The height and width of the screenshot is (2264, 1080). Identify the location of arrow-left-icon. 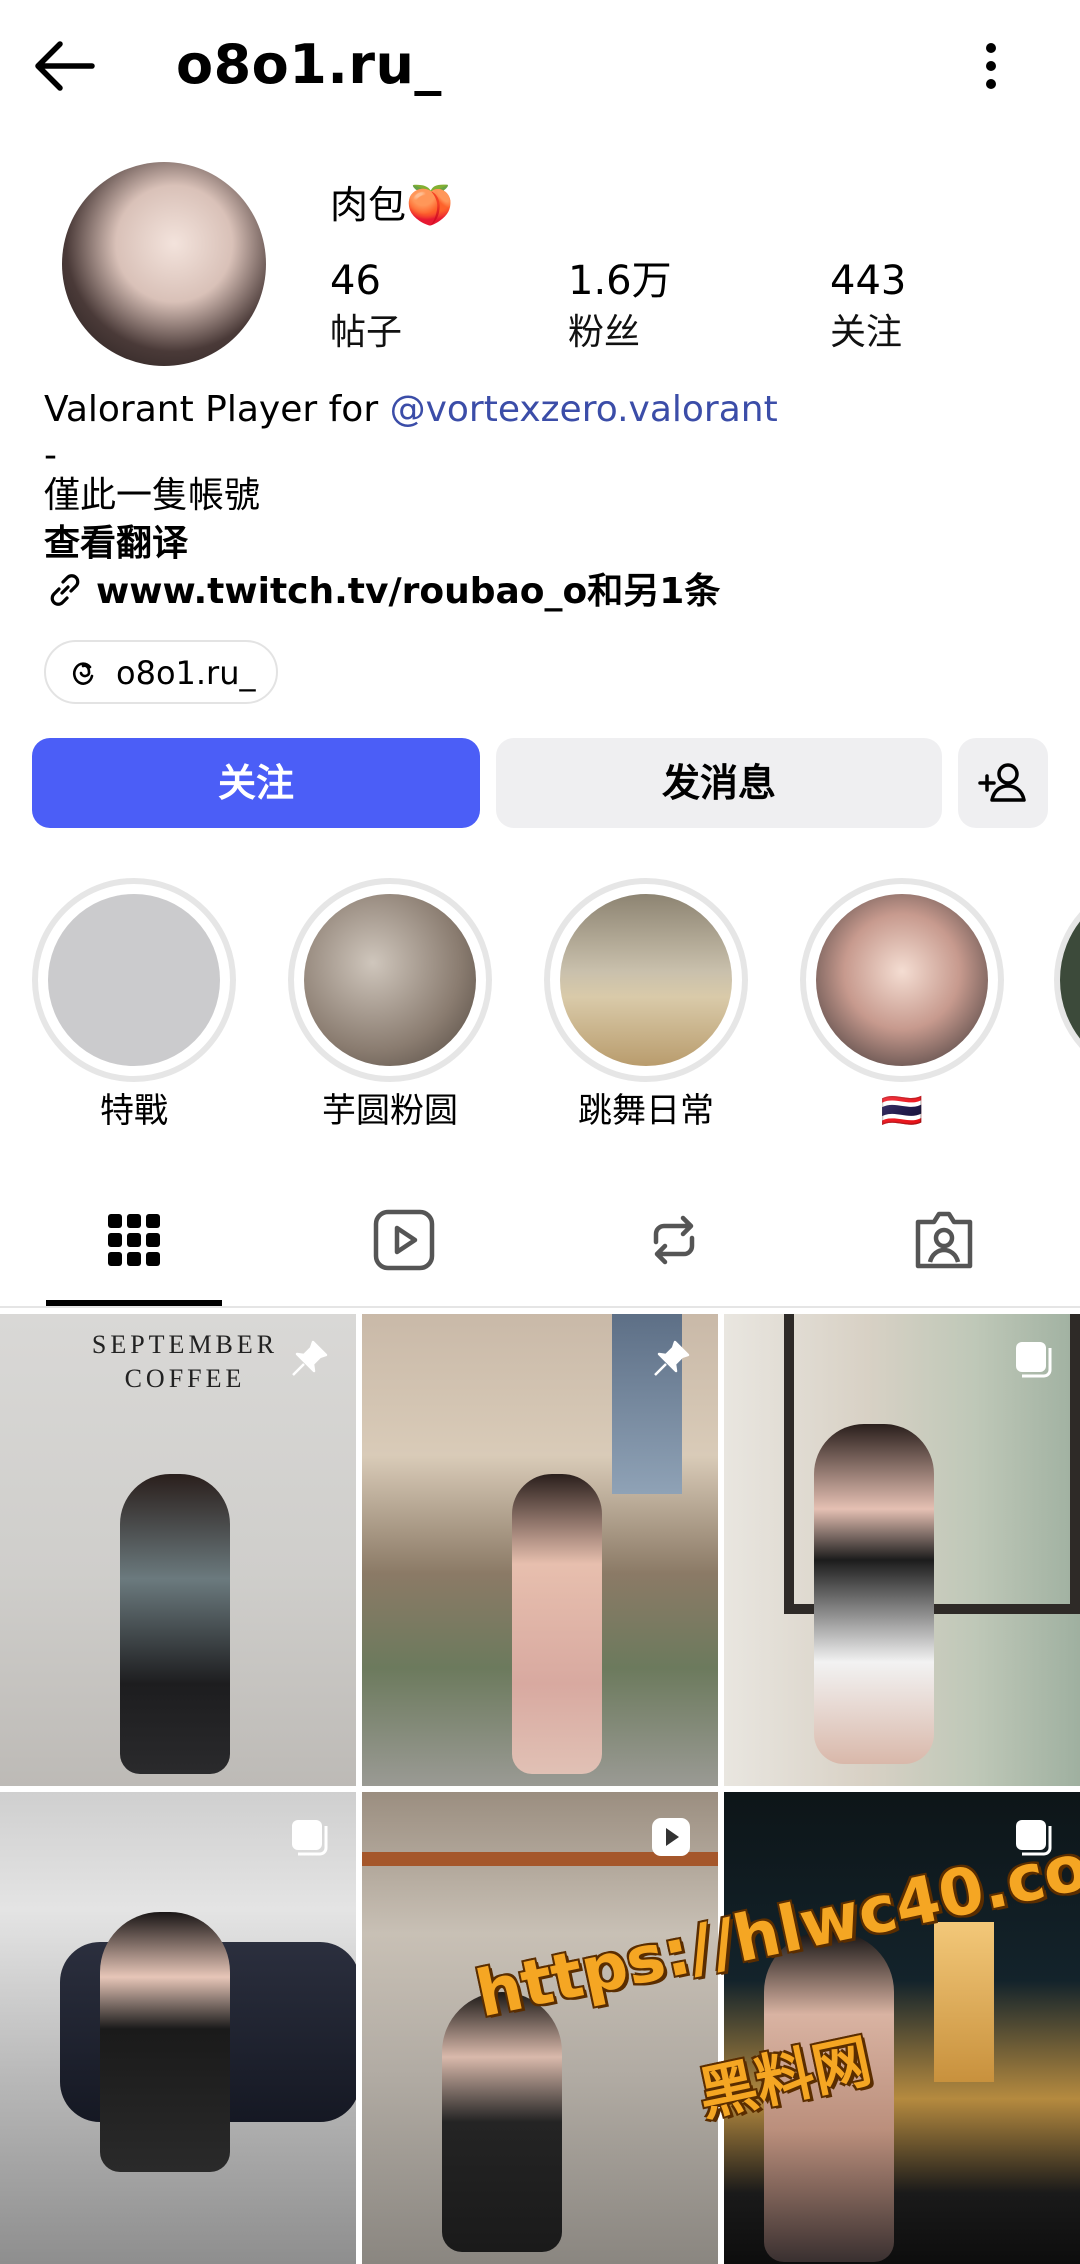
(65, 66).